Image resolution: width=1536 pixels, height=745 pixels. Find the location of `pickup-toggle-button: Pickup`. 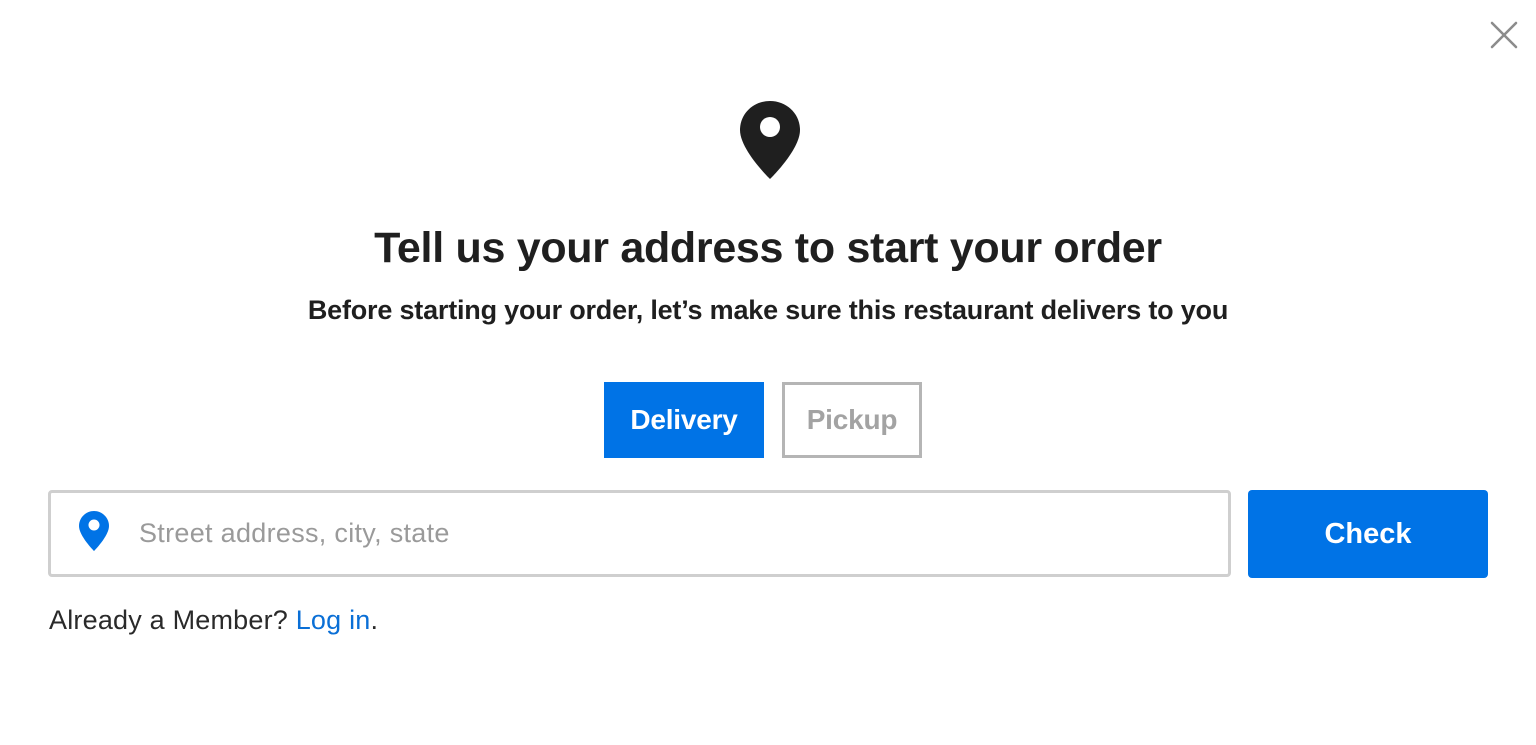

pickup-toggle-button: Pickup is located at coordinates (852, 420).